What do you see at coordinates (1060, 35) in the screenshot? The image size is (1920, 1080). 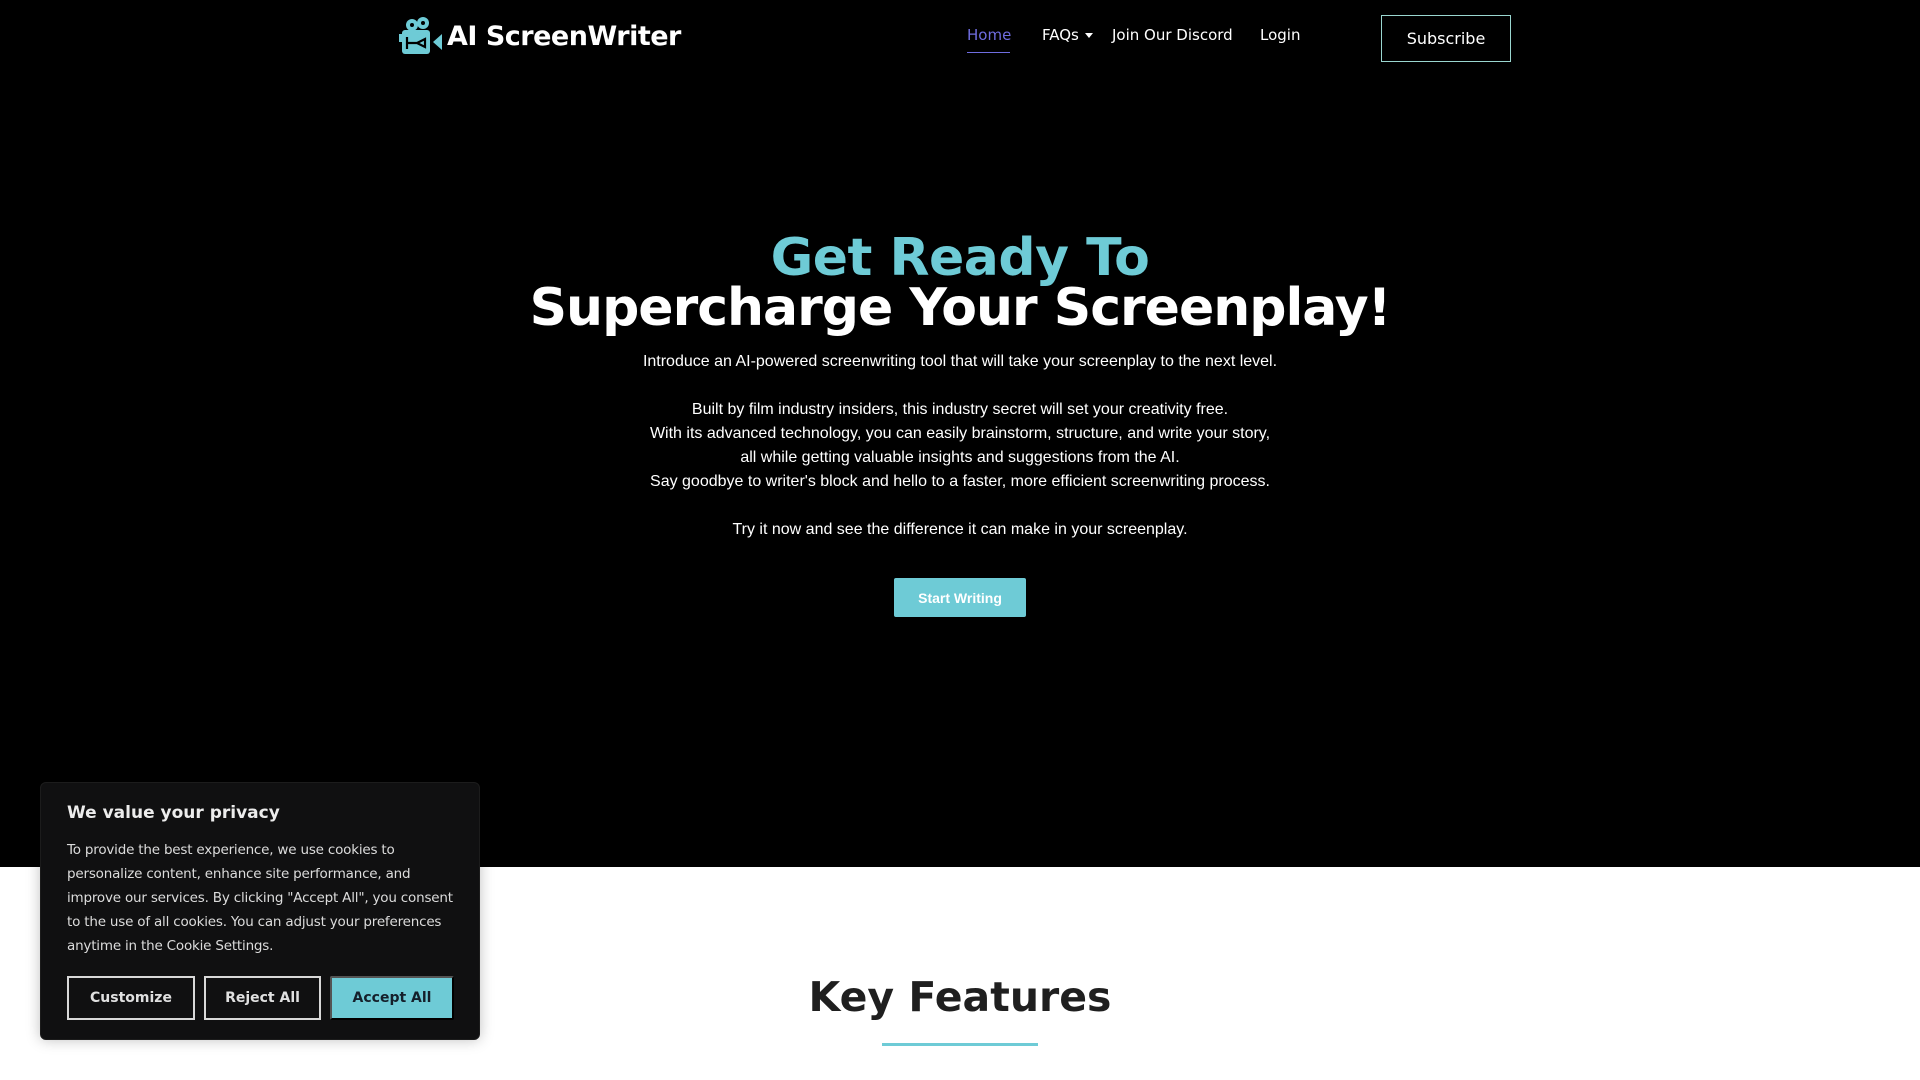 I see `nav-faqs: FAQs` at bounding box center [1060, 35].